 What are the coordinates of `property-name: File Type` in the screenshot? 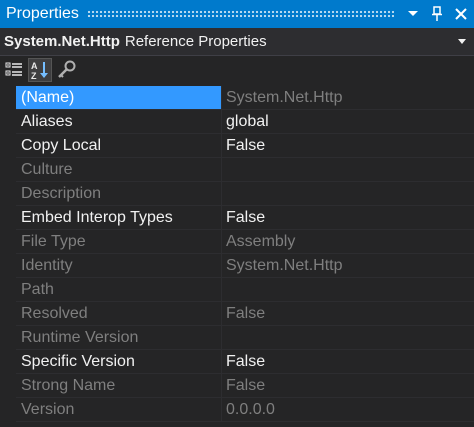 It's located at (119, 242).